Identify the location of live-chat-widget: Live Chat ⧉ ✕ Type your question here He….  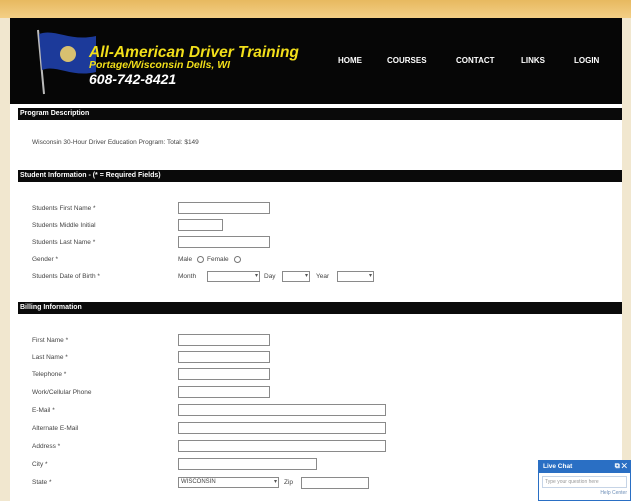
(584, 480).